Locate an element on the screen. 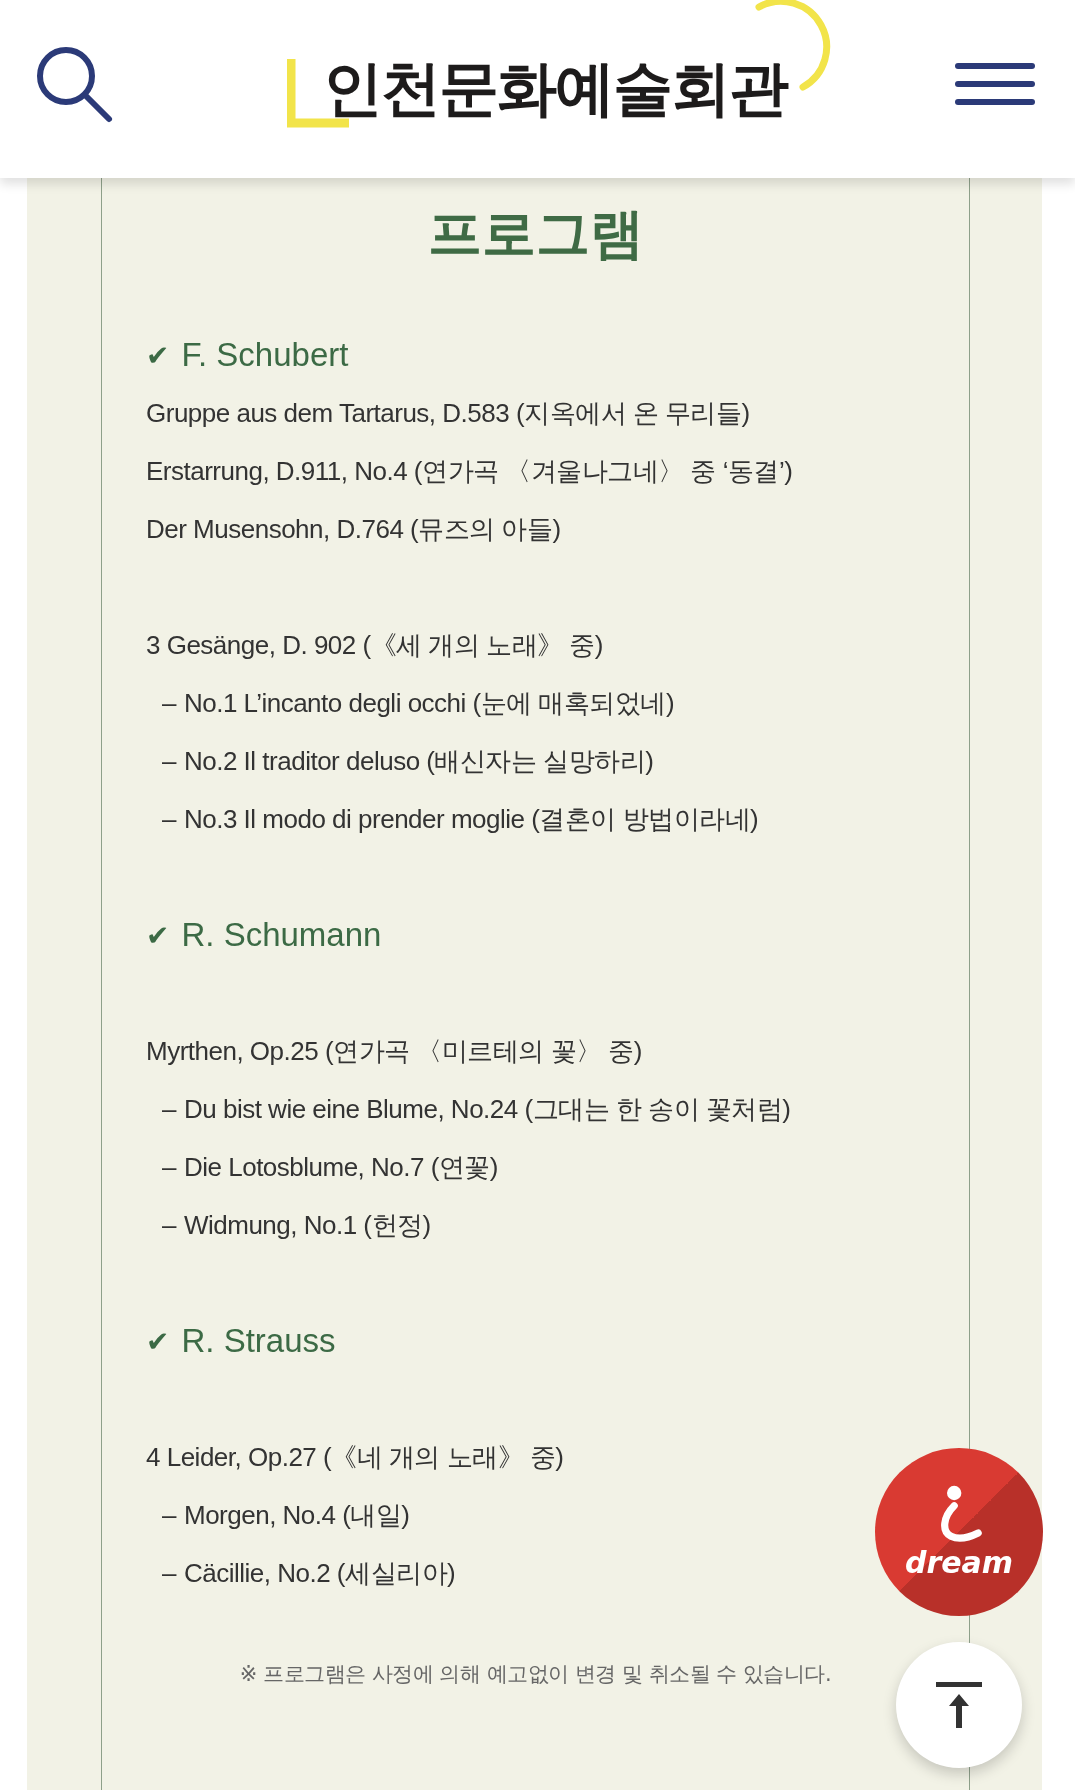 This screenshot has width=1075, height=1790. work-title: Gruppe aus dem Tartarus, D.583 (지옥에서 온 무리들) is located at coordinates (448, 413).